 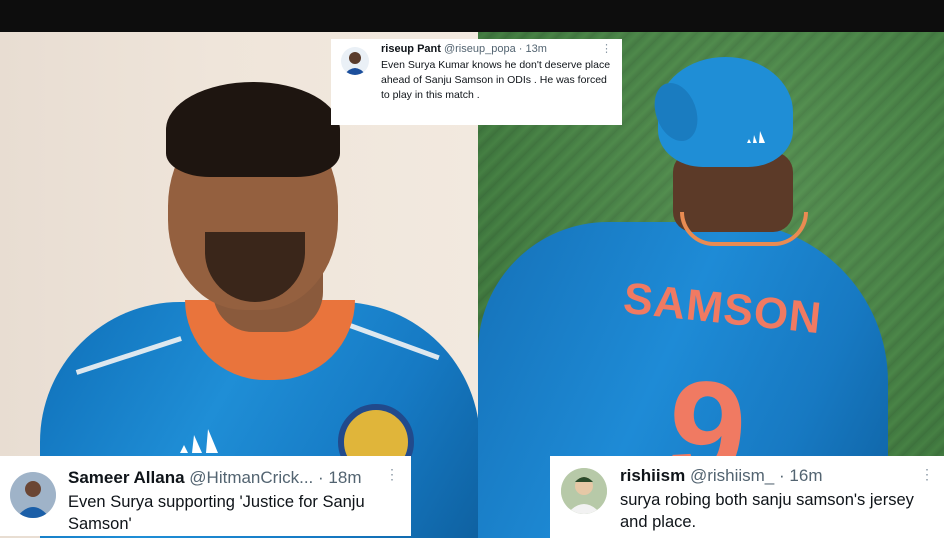 I want to click on top-black-bar, so click(x=472, y=16).